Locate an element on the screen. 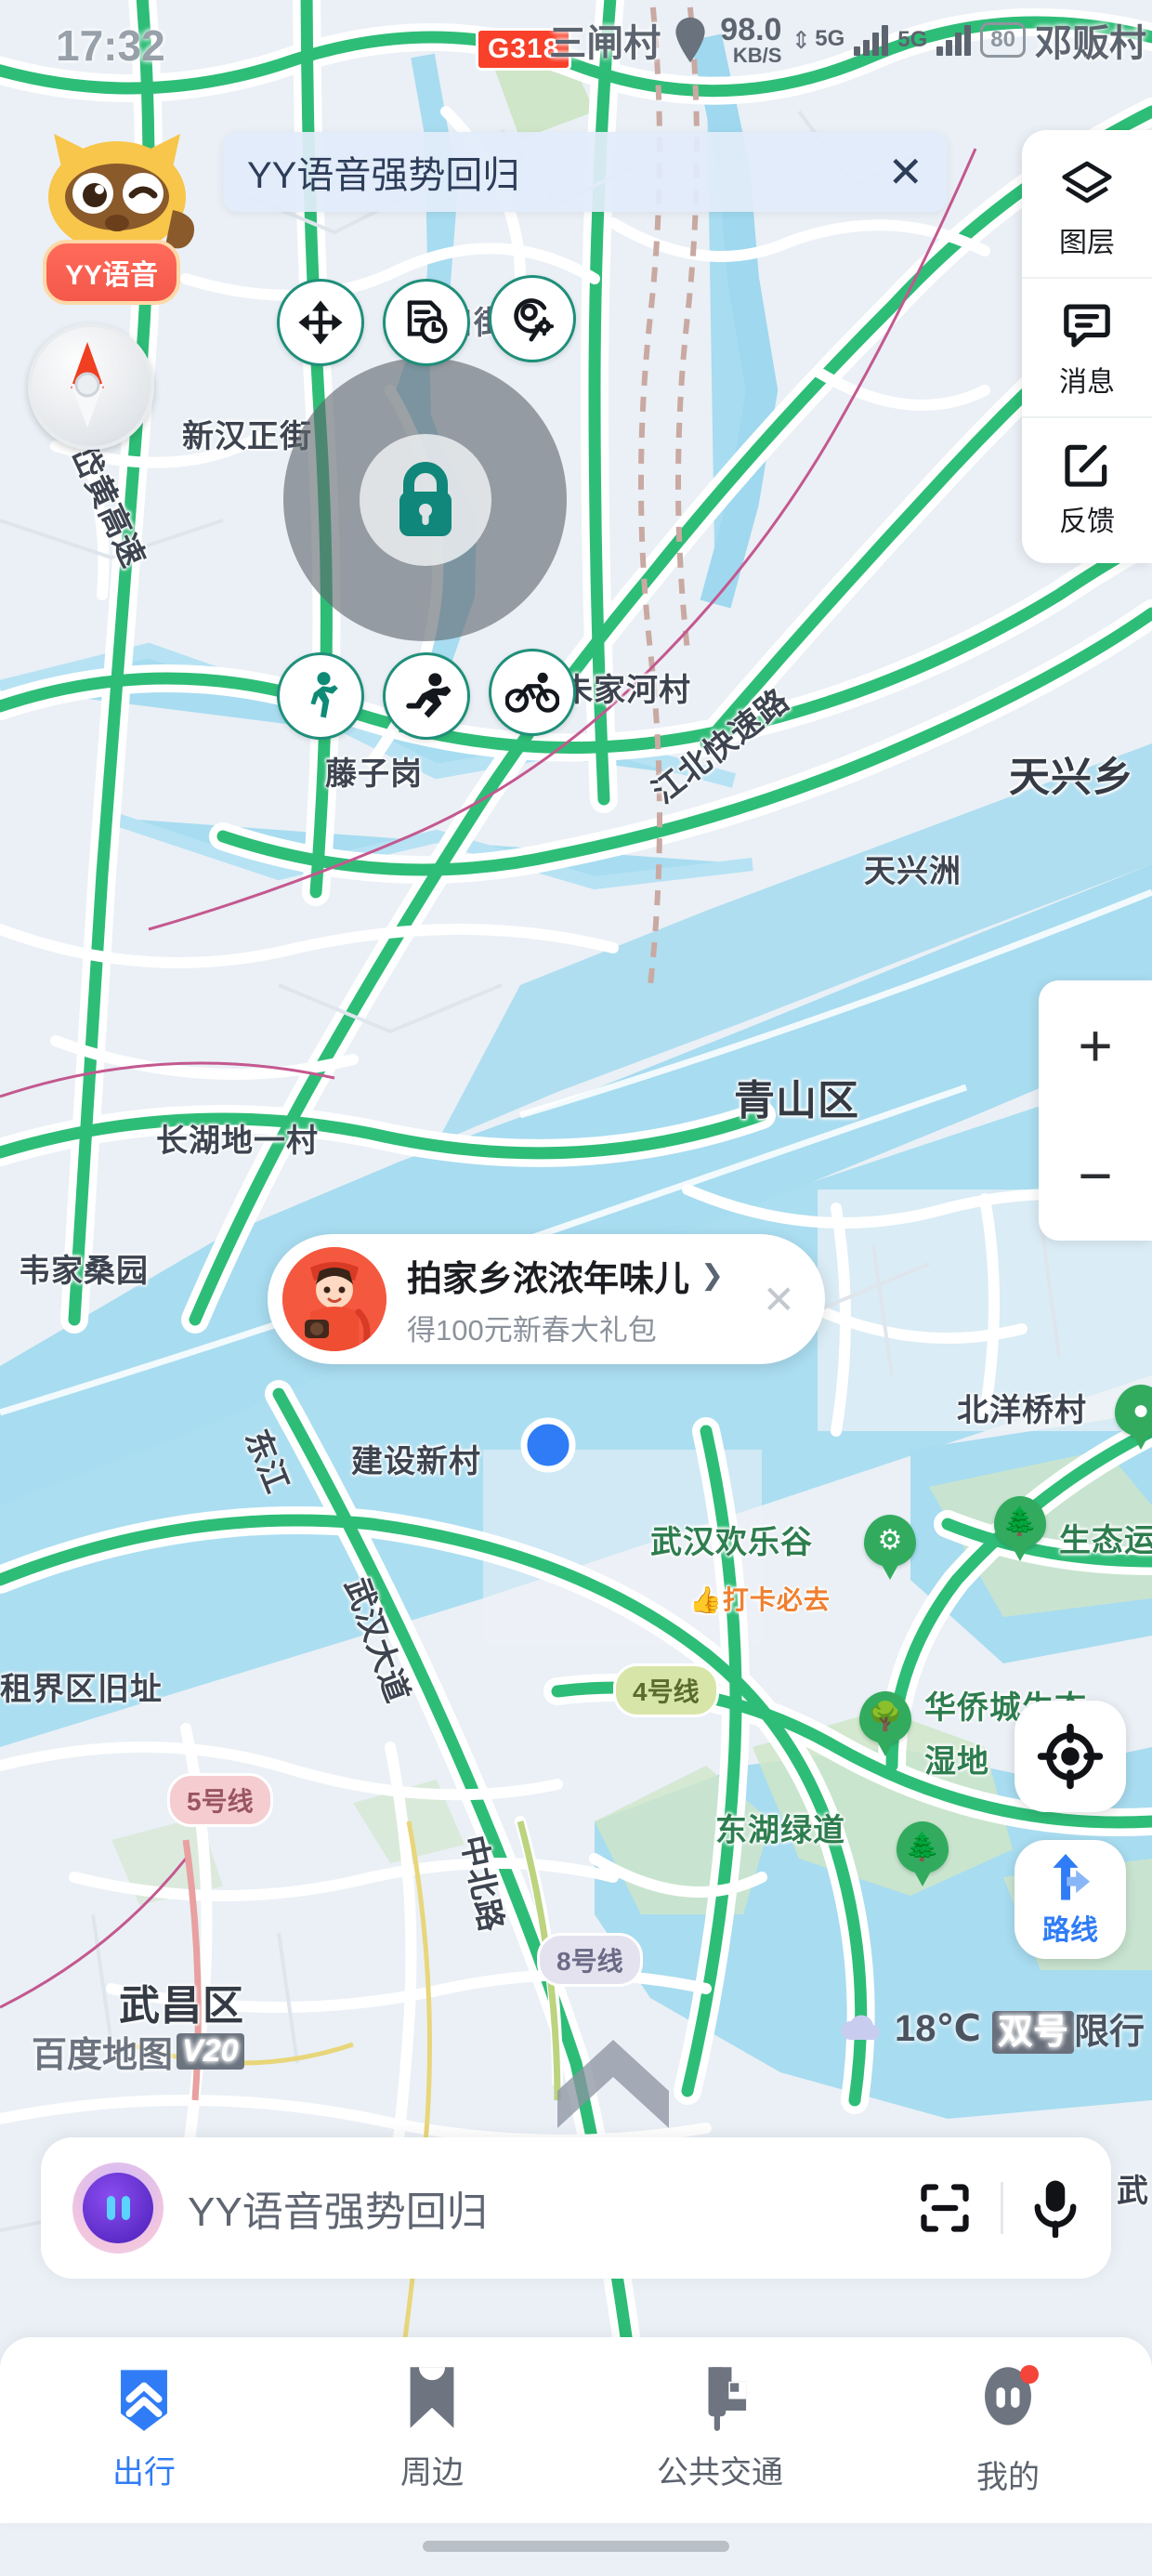 Image resolution: width=1152 pixels, height=2576 pixels. promo-avatar is located at coordinates (334, 1299).